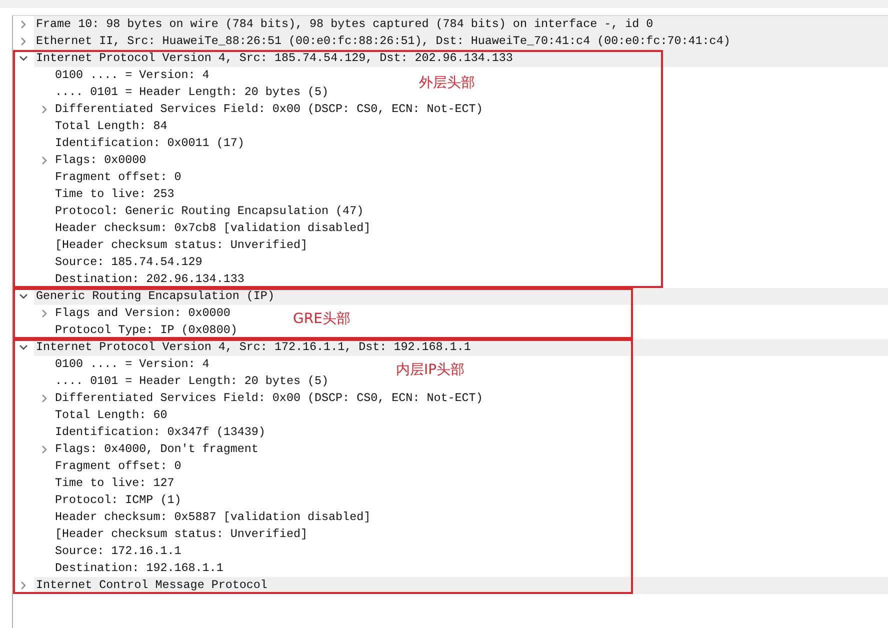 Image resolution: width=888 pixels, height=628 pixels. What do you see at coordinates (142, 313) in the screenshot?
I see `tree-item: Flags and Version: 0x0000` at bounding box center [142, 313].